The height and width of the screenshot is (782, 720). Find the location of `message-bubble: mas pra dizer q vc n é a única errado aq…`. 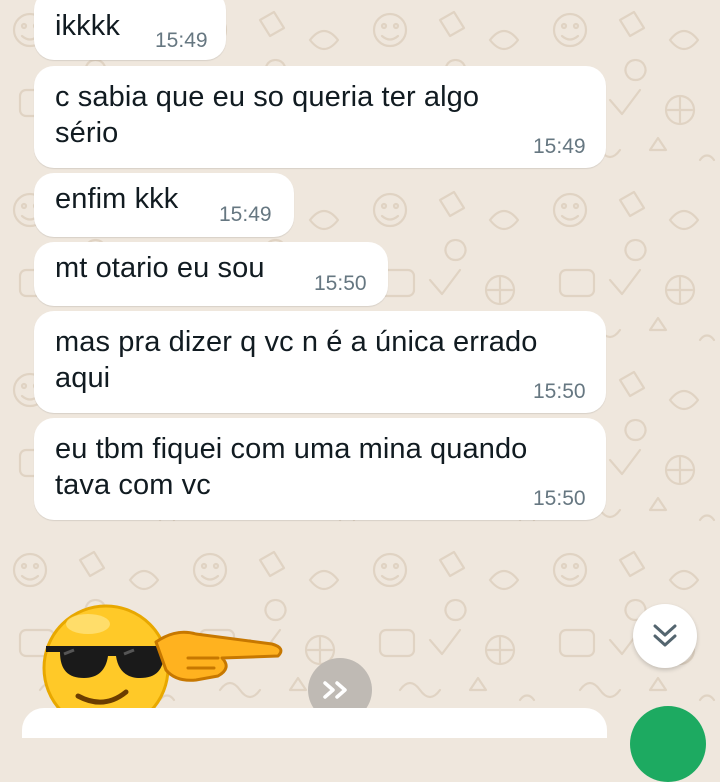

message-bubble: mas pra dizer q vc n é a única errado aq… is located at coordinates (320, 362).